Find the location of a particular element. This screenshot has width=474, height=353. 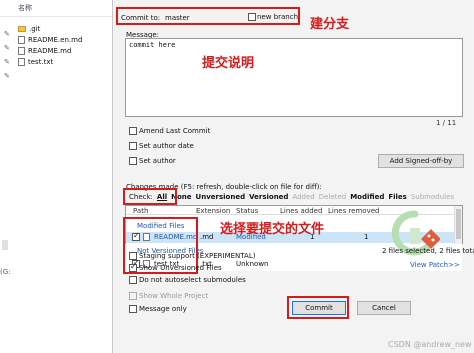

column-extension: Extension is located at coordinates (213, 211).